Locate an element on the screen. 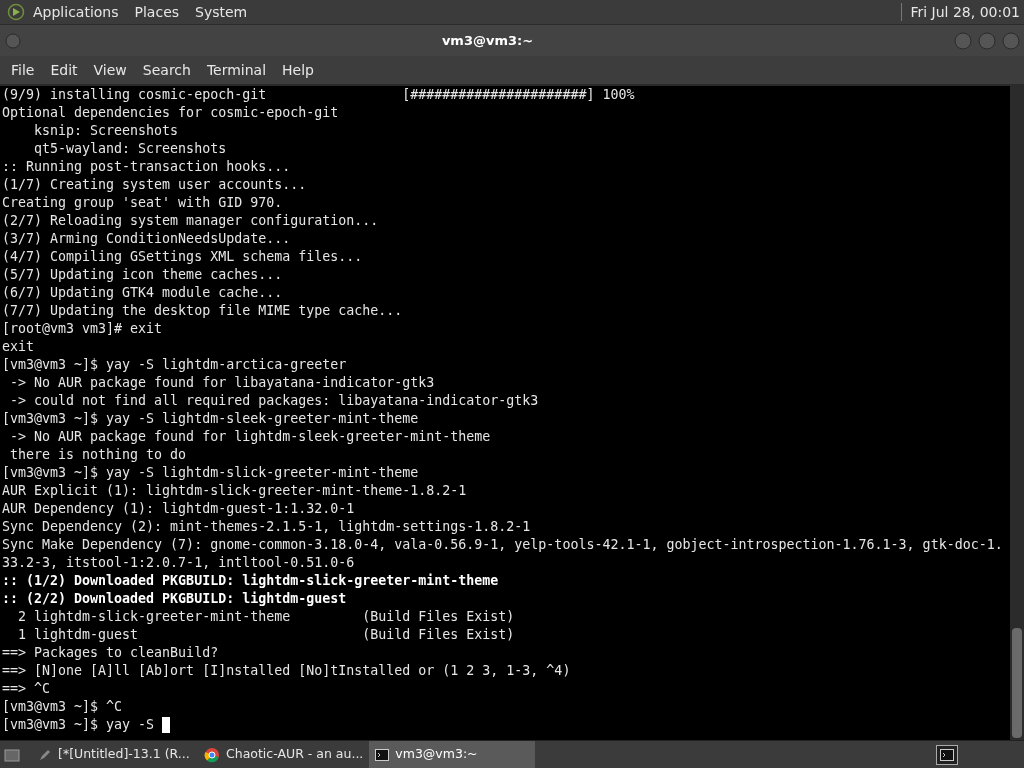  maximize-icon is located at coordinates (987, 40).